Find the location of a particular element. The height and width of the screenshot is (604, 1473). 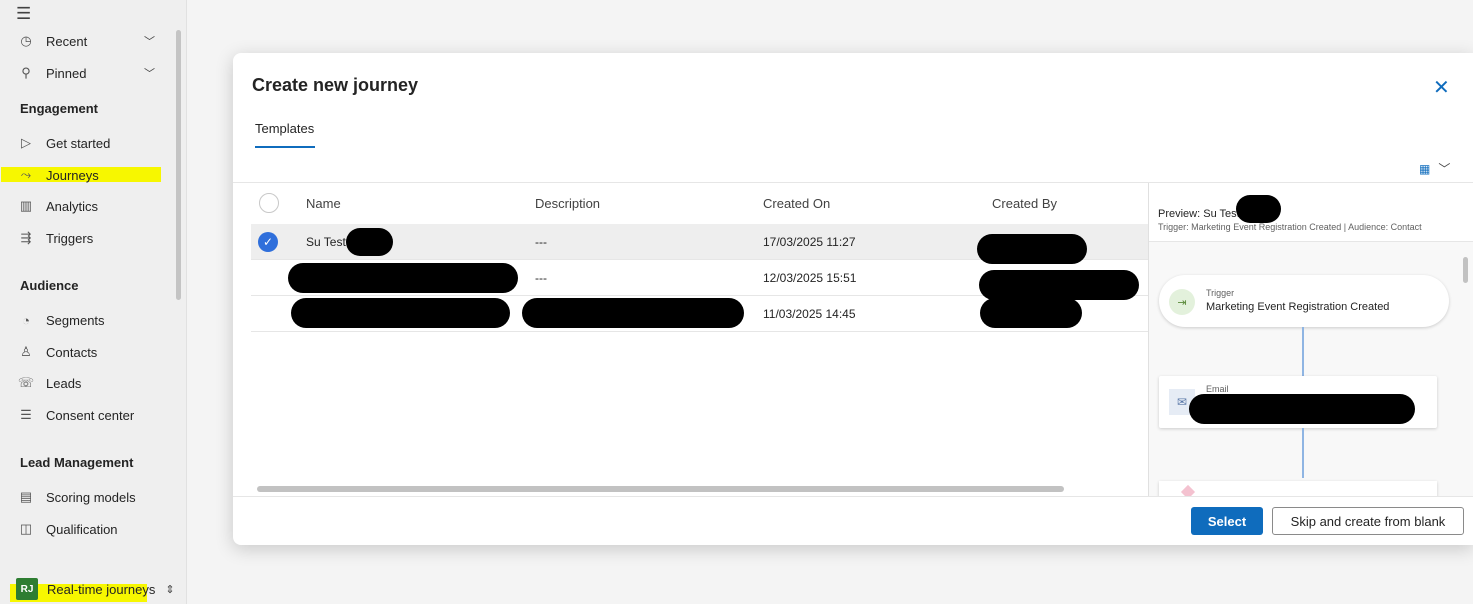

scoring-icon: ▤ is located at coordinates (26, 496).